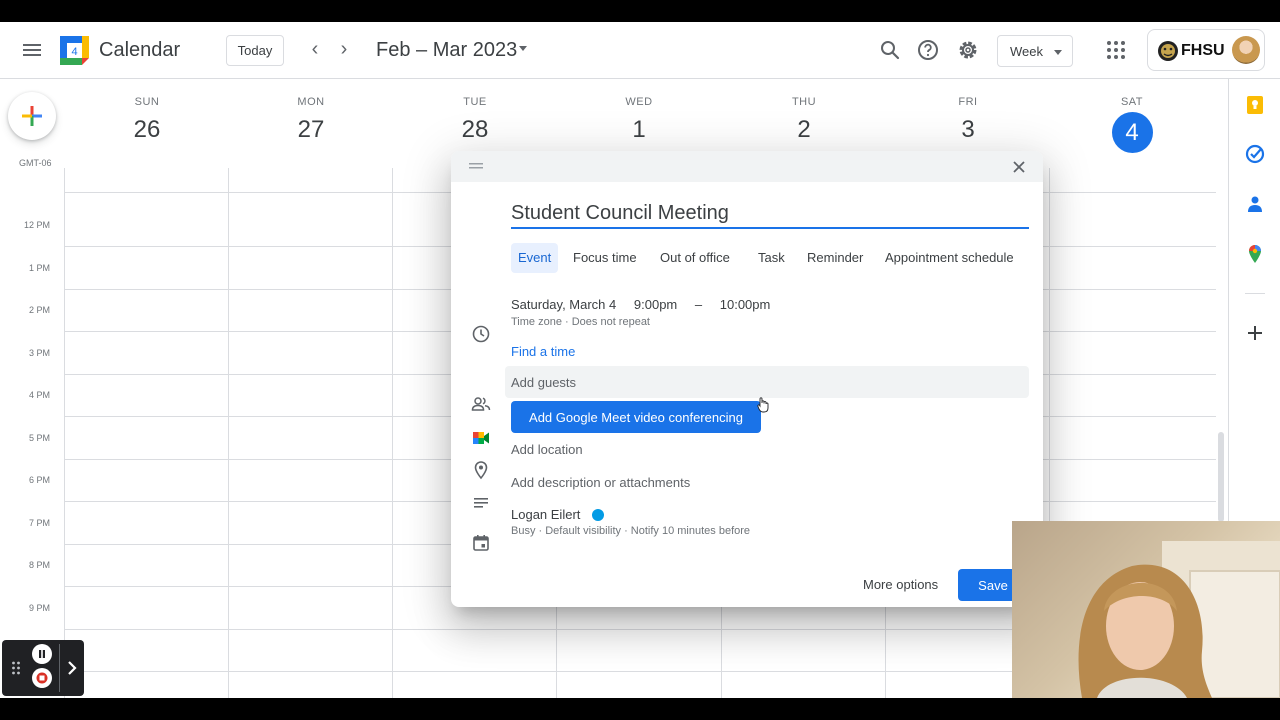  I want to click on hour-label: 6 PM, so click(39, 480).